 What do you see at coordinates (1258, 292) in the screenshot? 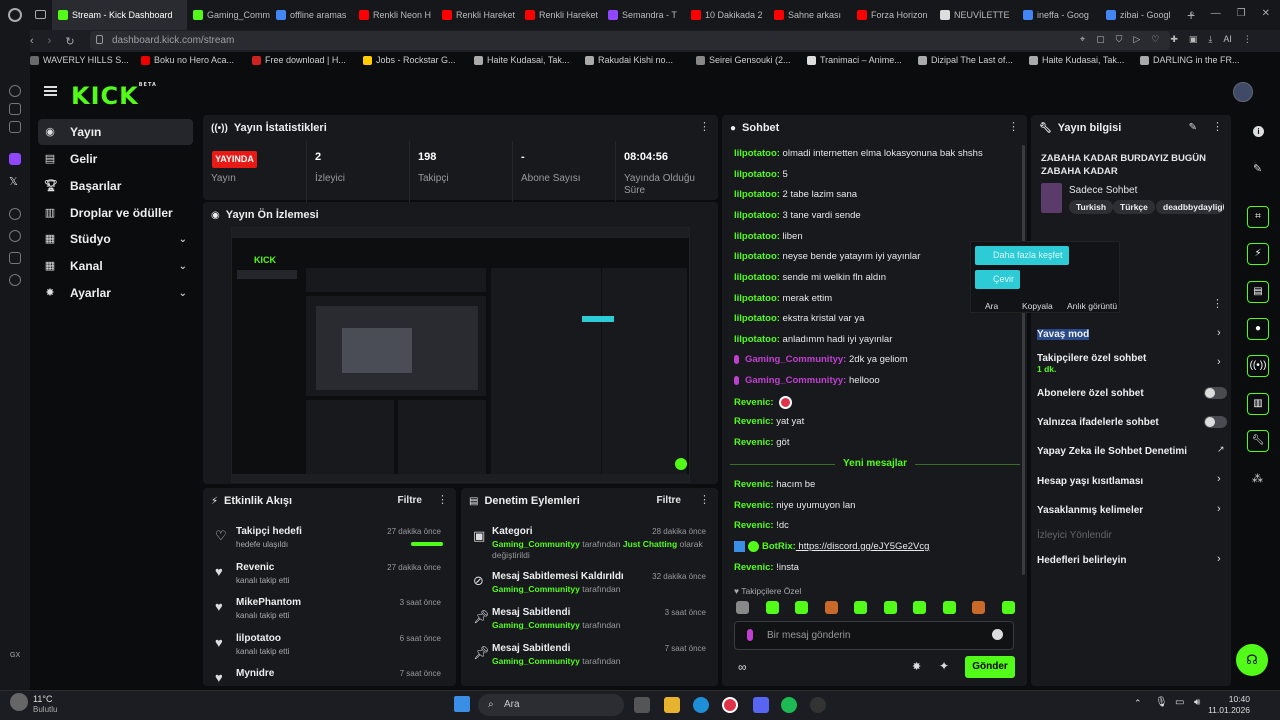
I see `document-icon: ▤` at bounding box center [1258, 292].